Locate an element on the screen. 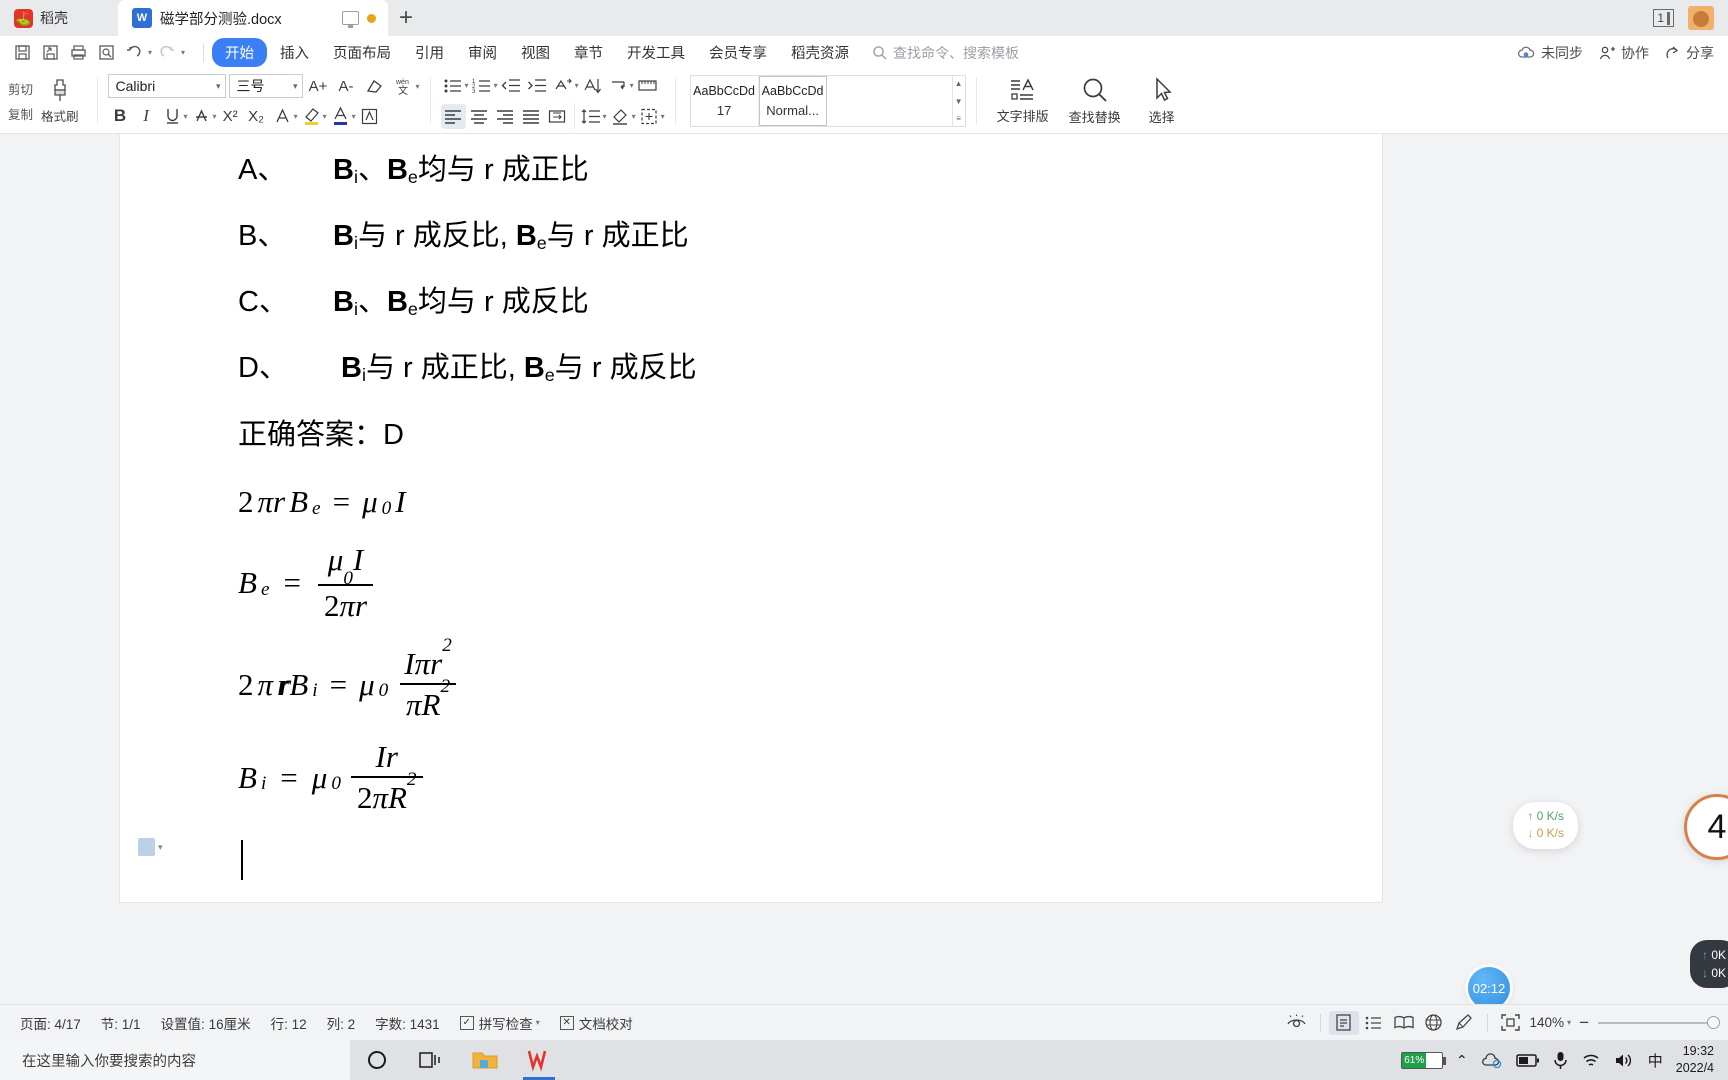  status-doc-proof: ✕ 文档校对 is located at coordinates (596, 1023).